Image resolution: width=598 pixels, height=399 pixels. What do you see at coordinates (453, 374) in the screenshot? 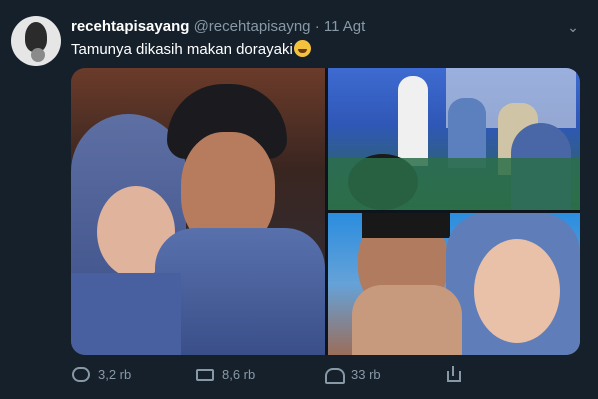
I see `share-icon` at bounding box center [453, 374].